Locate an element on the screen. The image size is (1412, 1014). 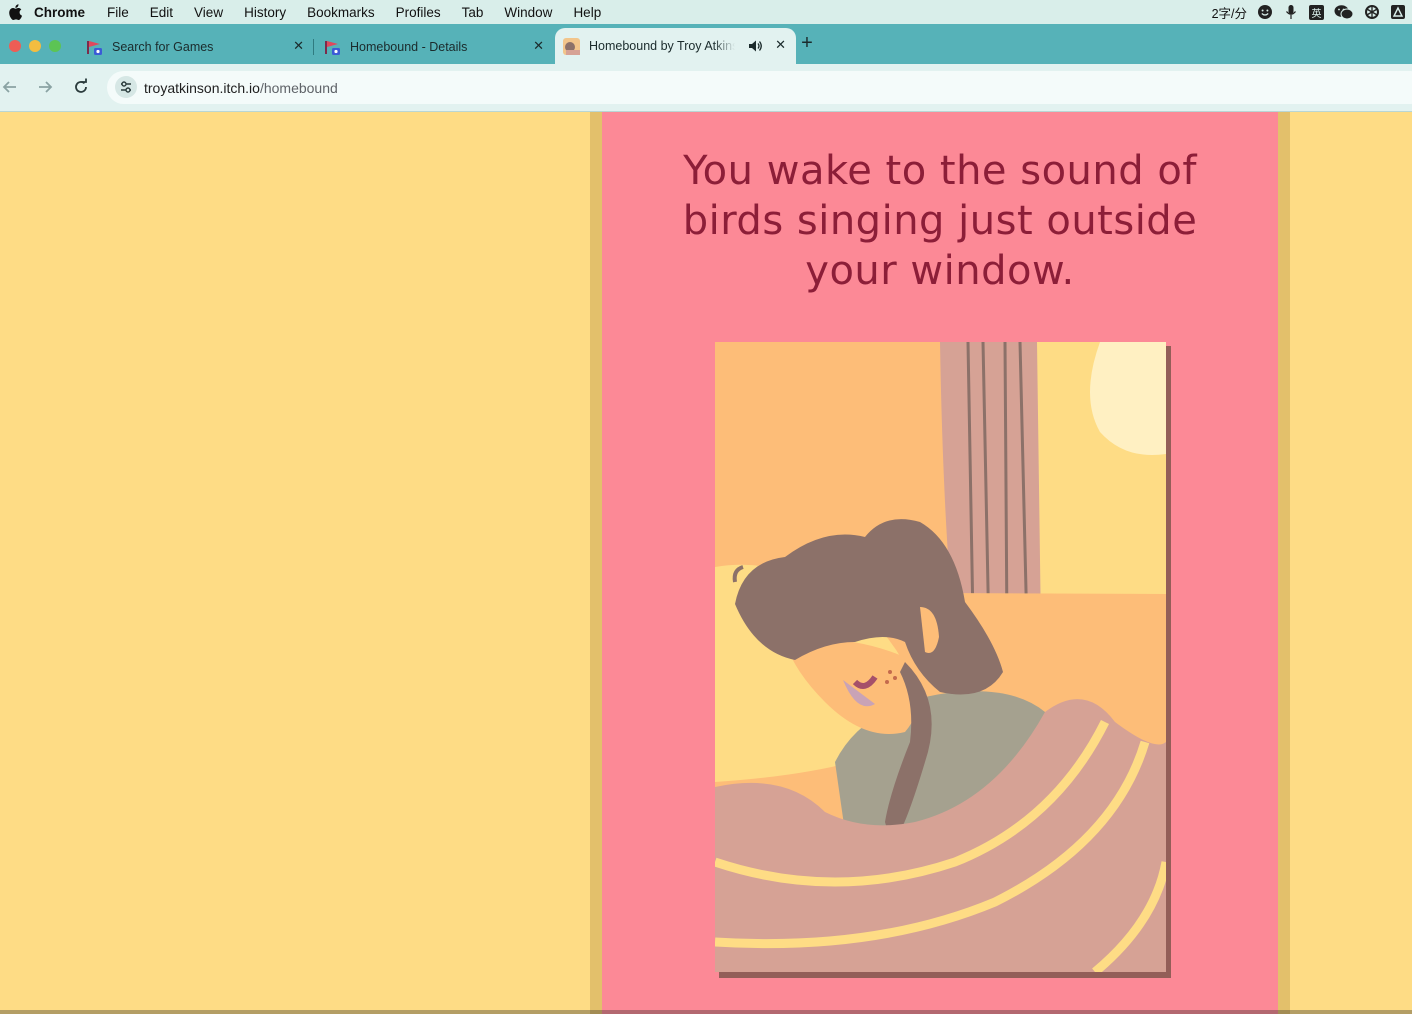
story-line: You wake to the sound of is located at coordinates (940, 171).